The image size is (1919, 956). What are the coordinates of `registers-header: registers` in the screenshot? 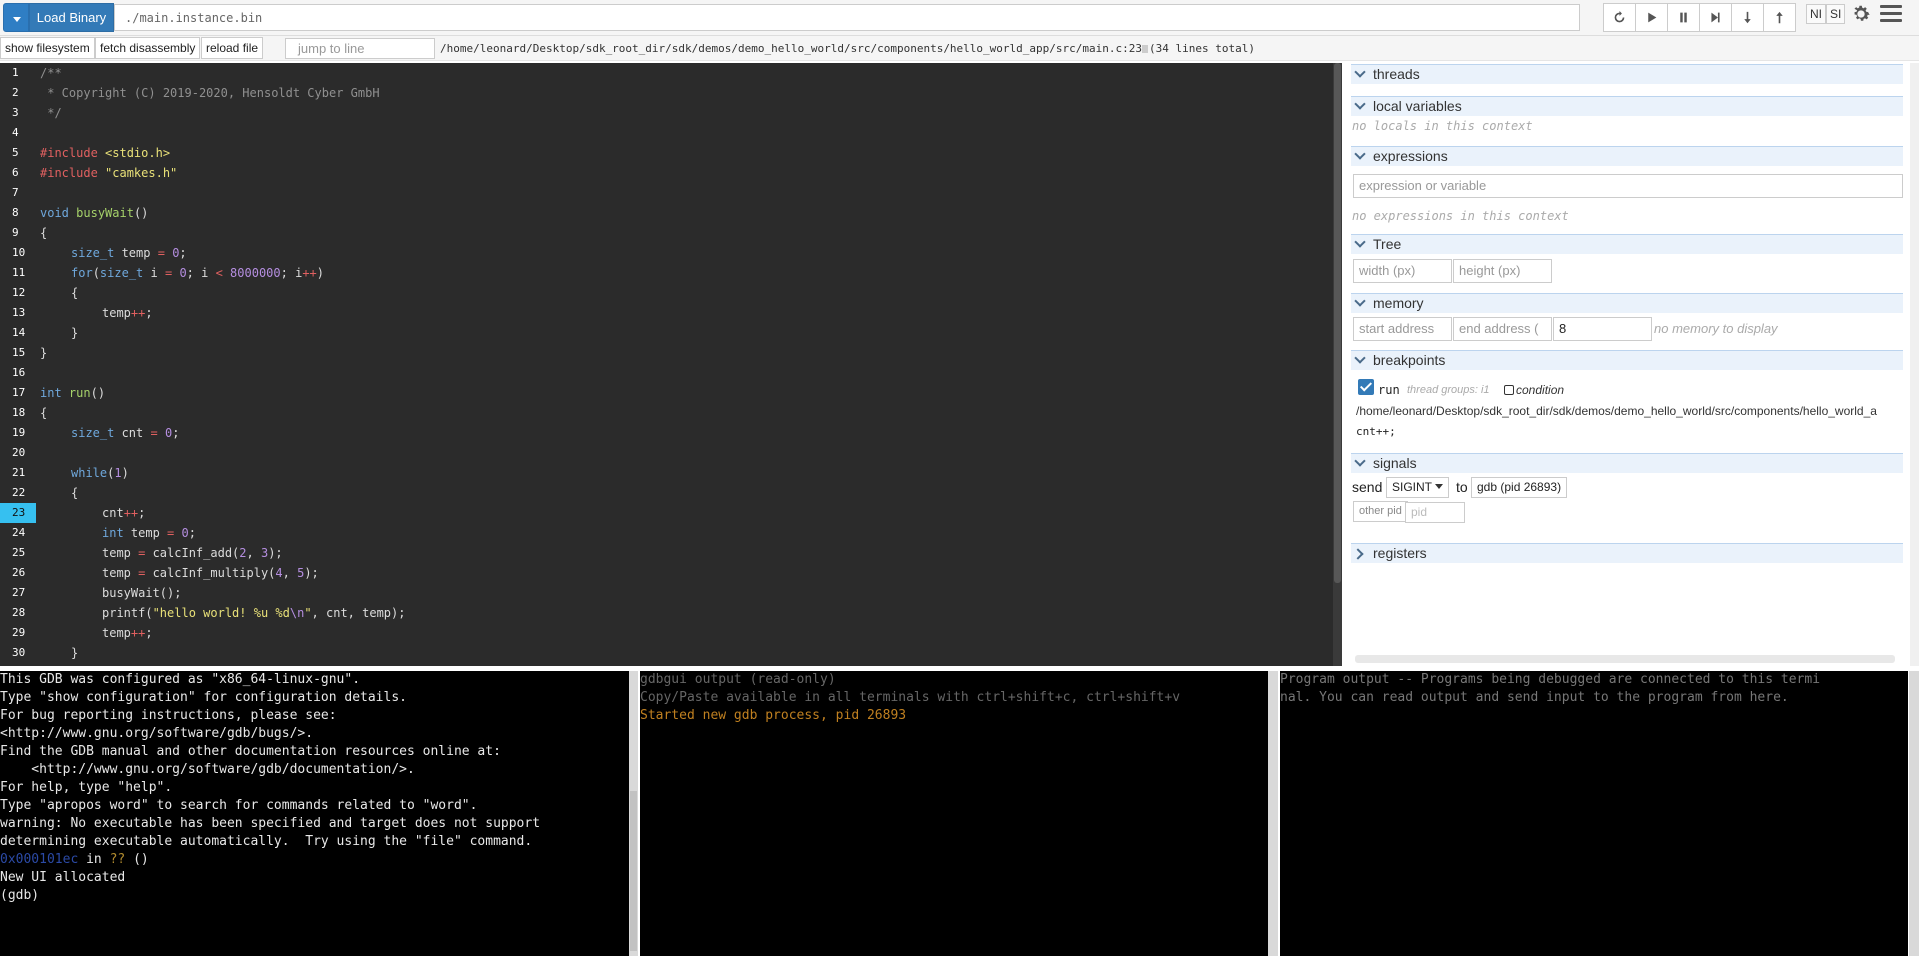 It's located at (1627, 553).